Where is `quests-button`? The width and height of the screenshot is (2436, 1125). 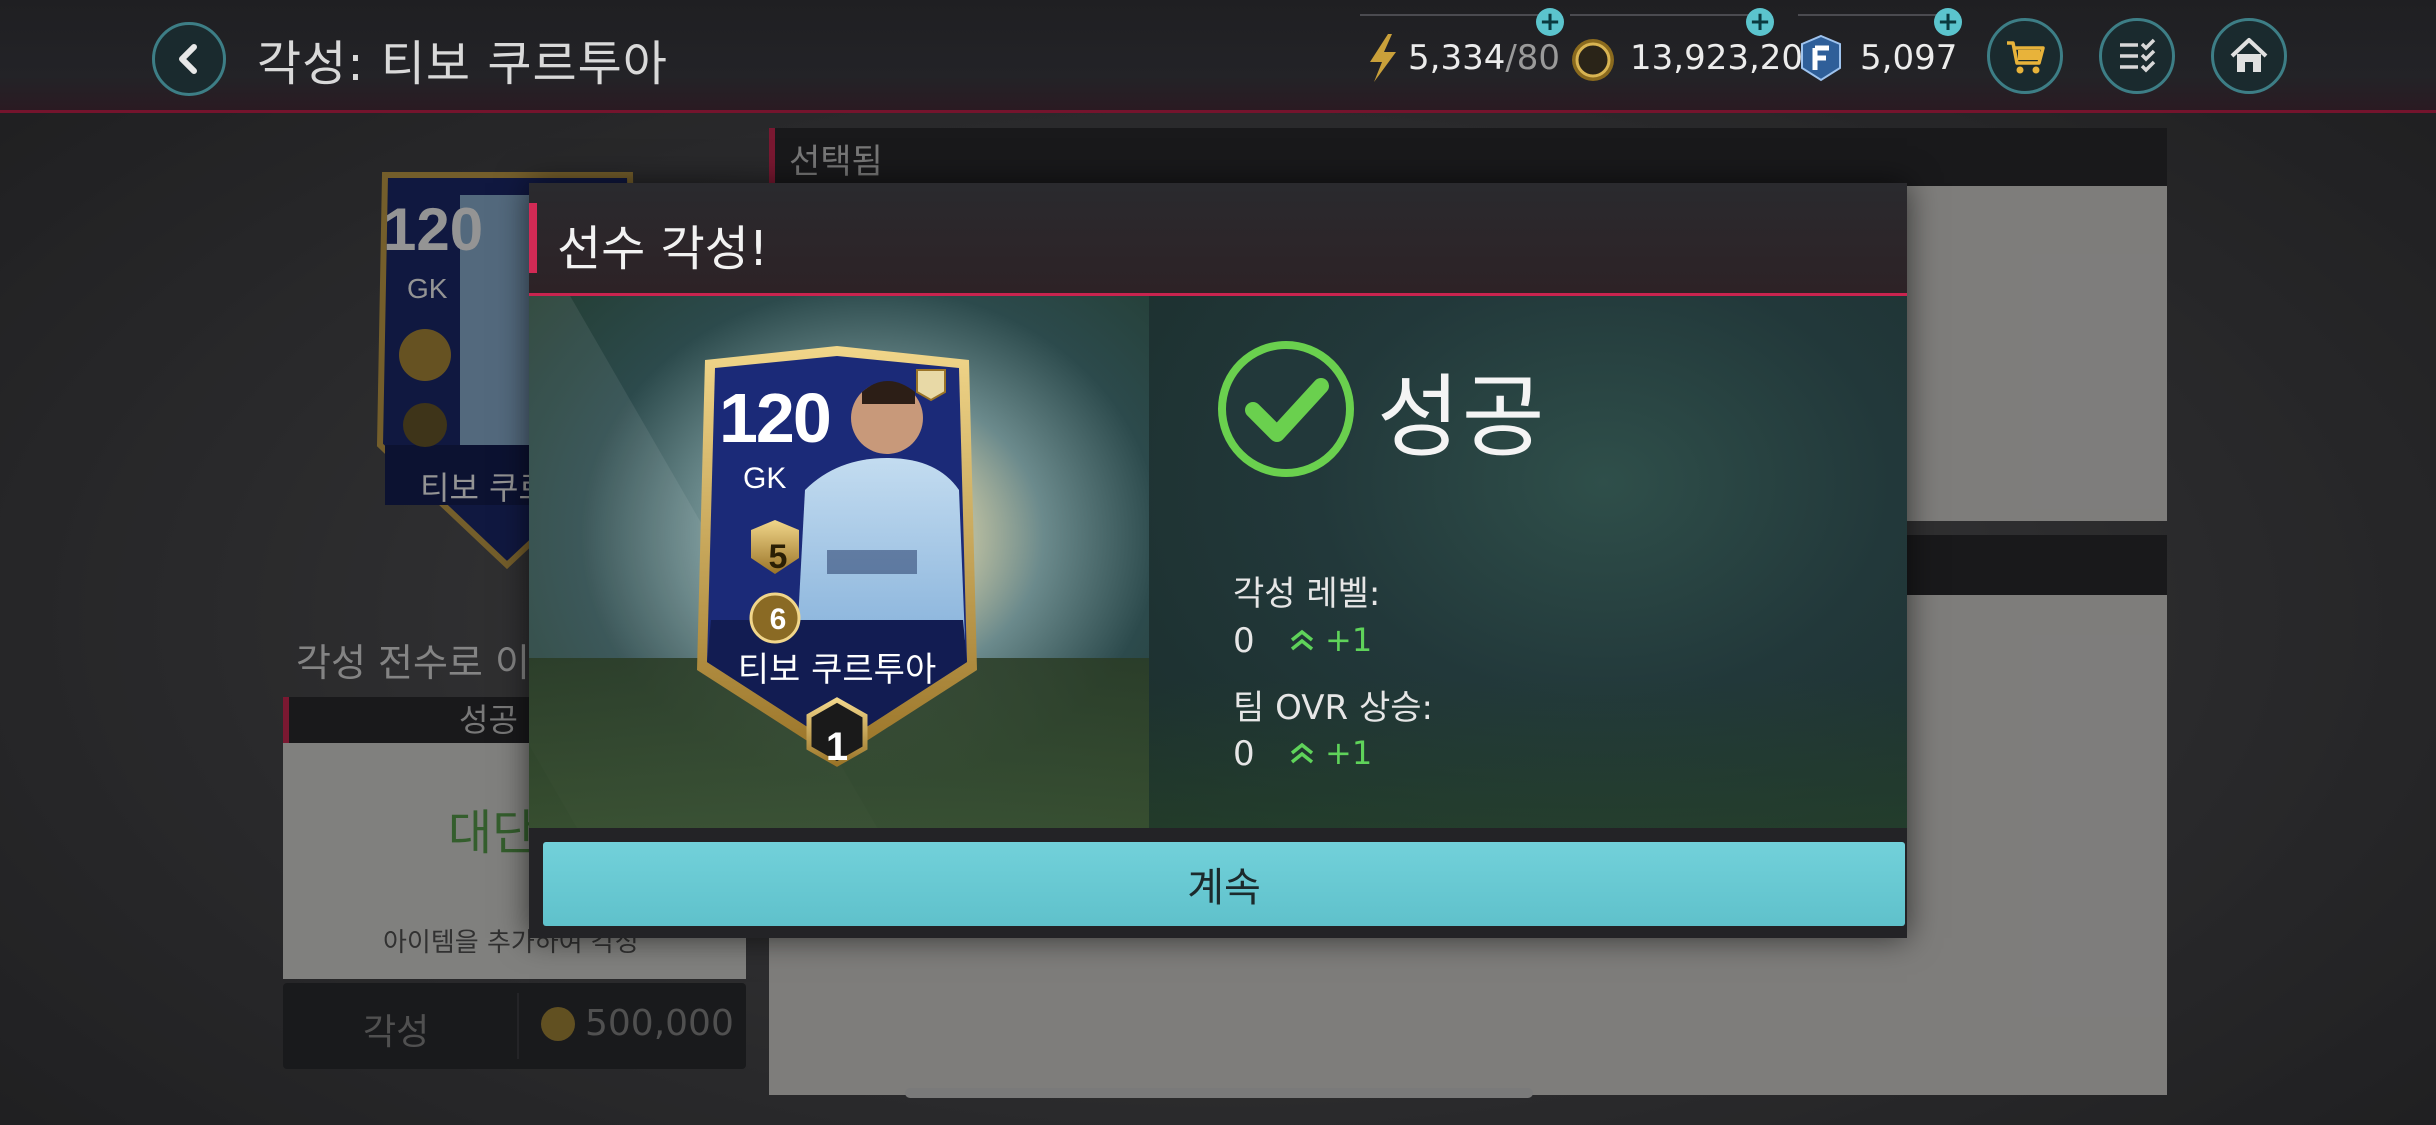
quests-button is located at coordinates (2137, 56).